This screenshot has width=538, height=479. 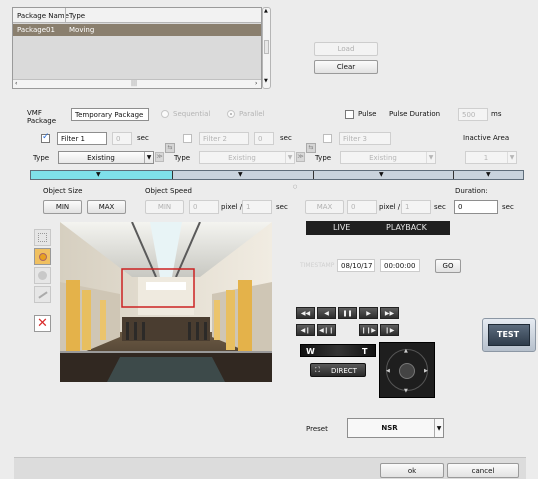 I want to click on horizontal-scrollbar: ‹ ||| ›, so click(x=137, y=83).